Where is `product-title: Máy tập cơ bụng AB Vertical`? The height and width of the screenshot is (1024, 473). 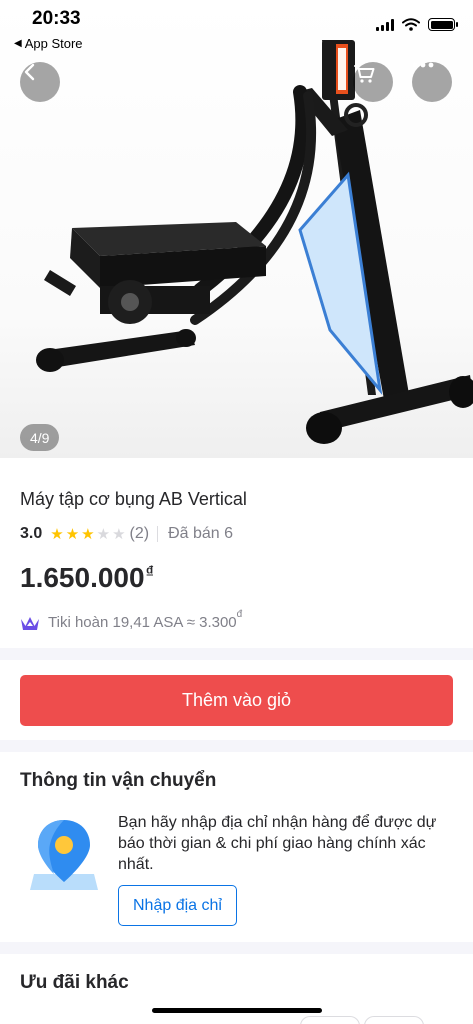 product-title: Máy tập cơ bụng AB Vertical is located at coordinates (133, 499).